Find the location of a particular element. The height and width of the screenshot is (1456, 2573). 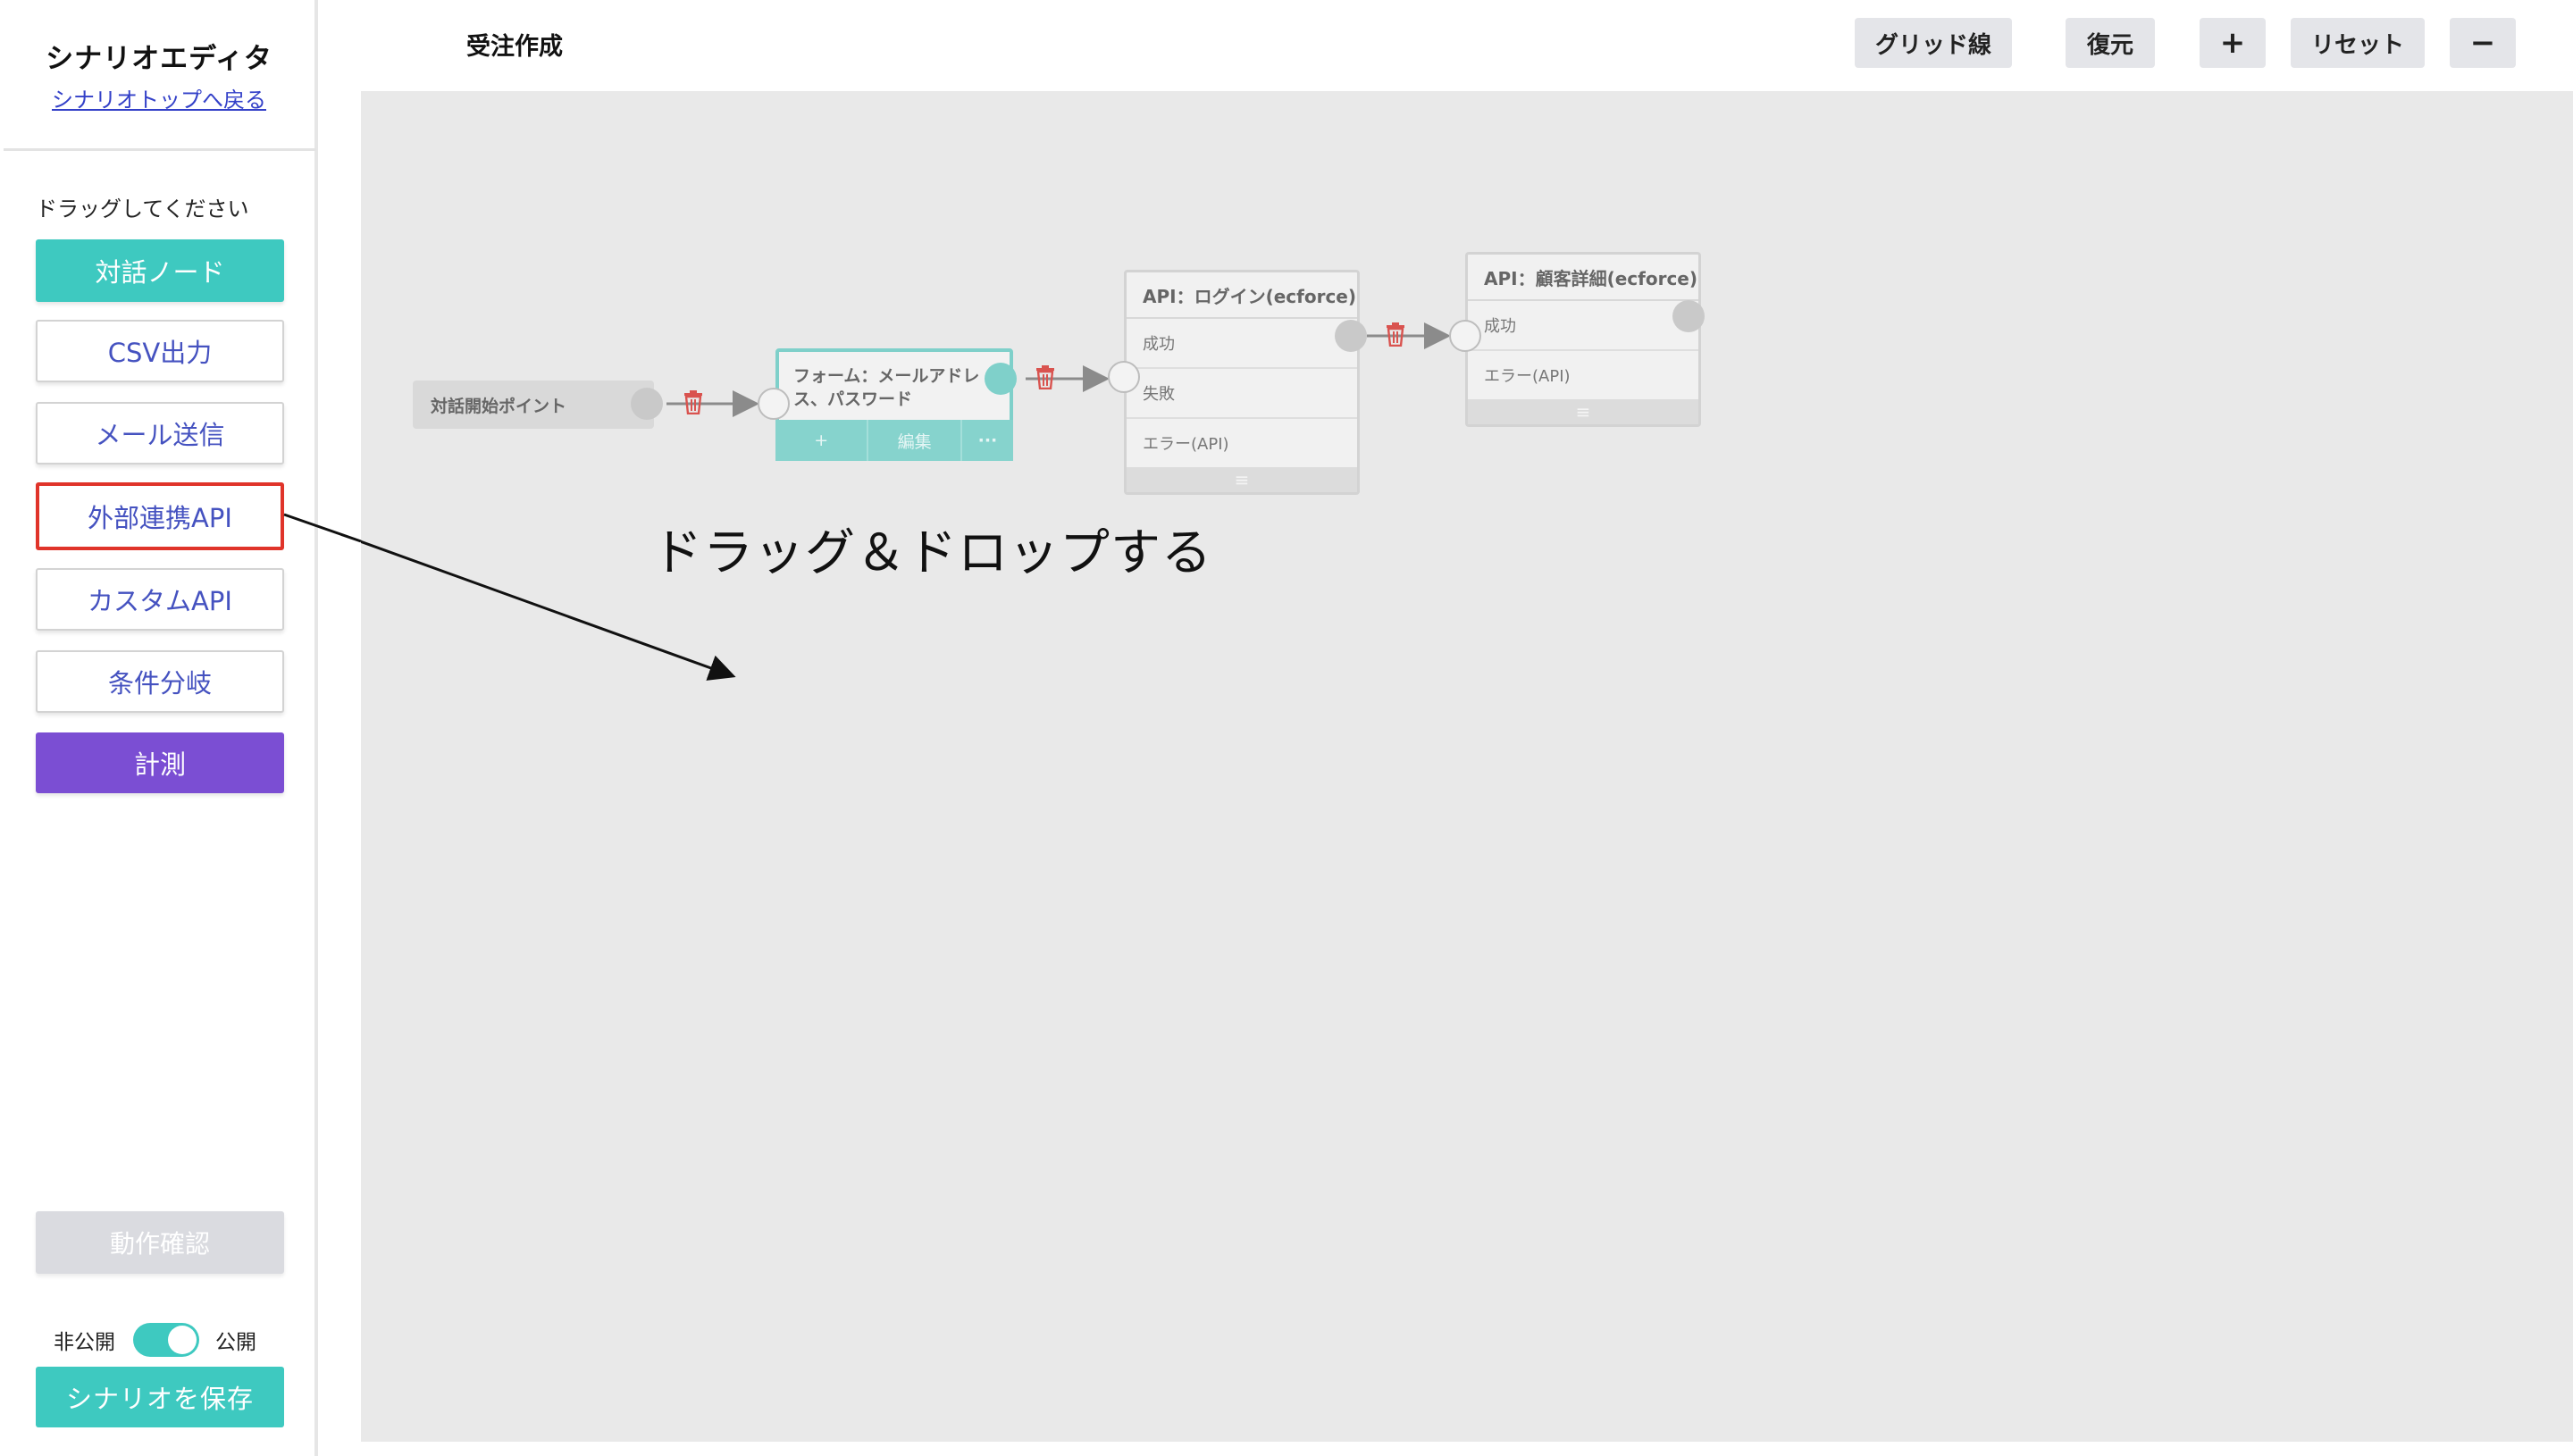

private-label: 非公開 is located at coordinates (84, 1342).